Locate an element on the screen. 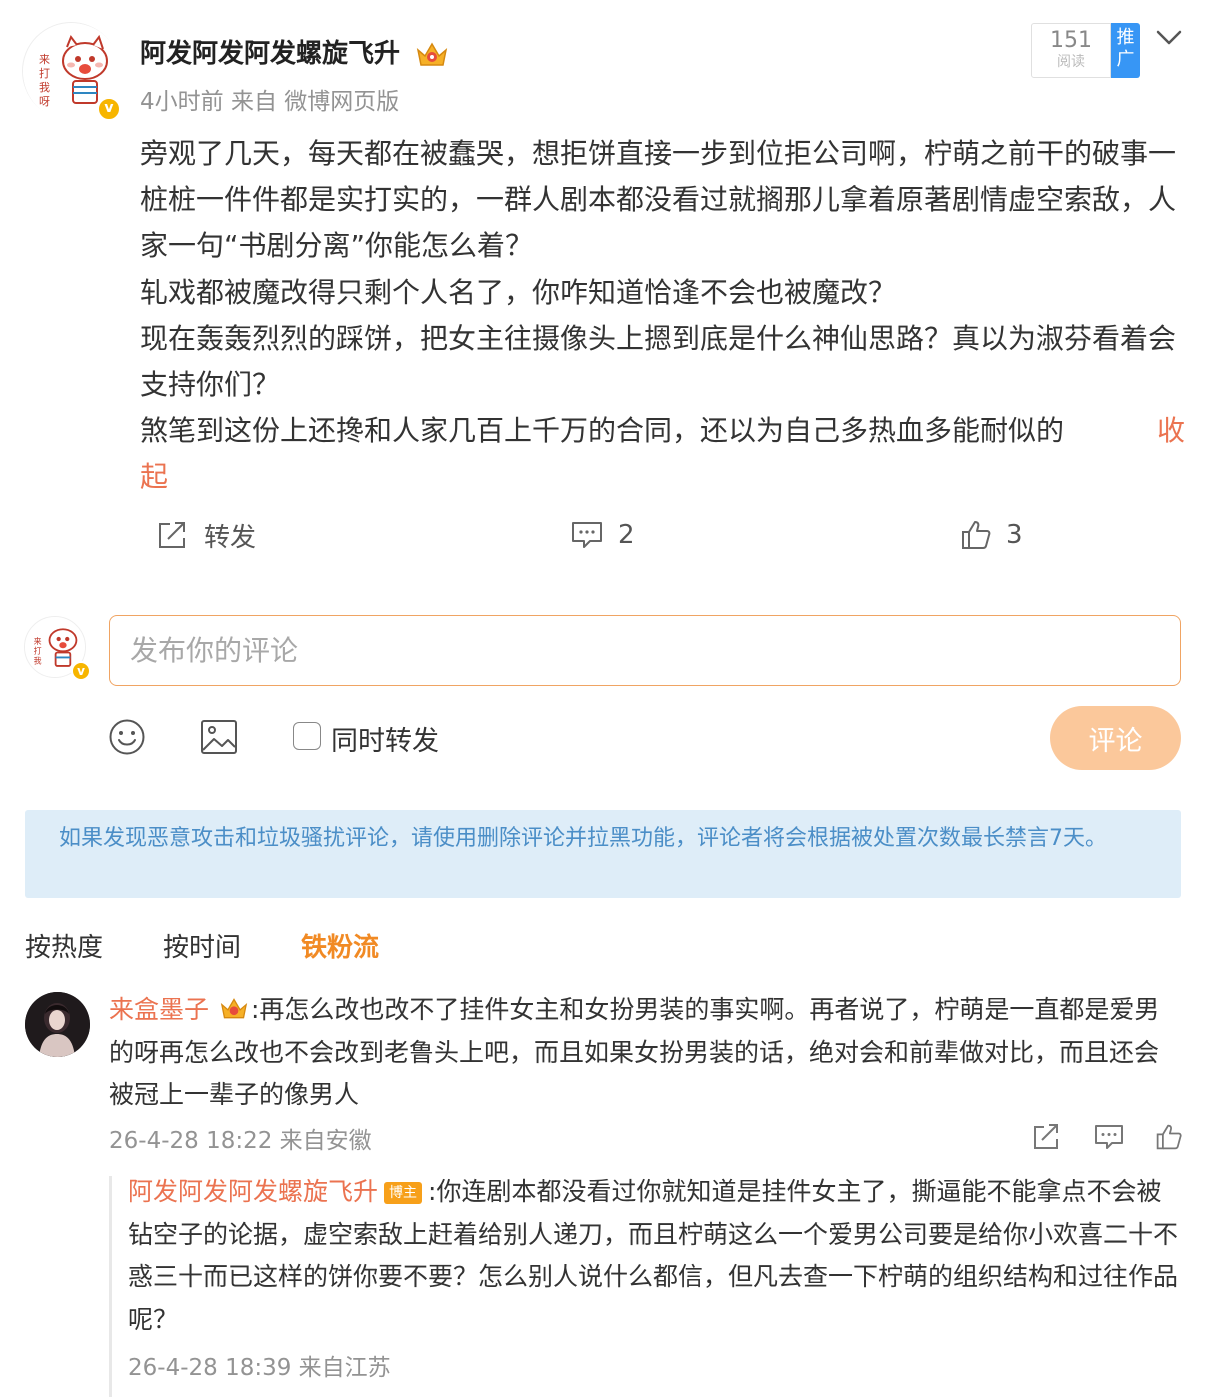 The width and height of the screenshot is (1211, 1397). reply-thread-line is located at coordinates (110, 1286).